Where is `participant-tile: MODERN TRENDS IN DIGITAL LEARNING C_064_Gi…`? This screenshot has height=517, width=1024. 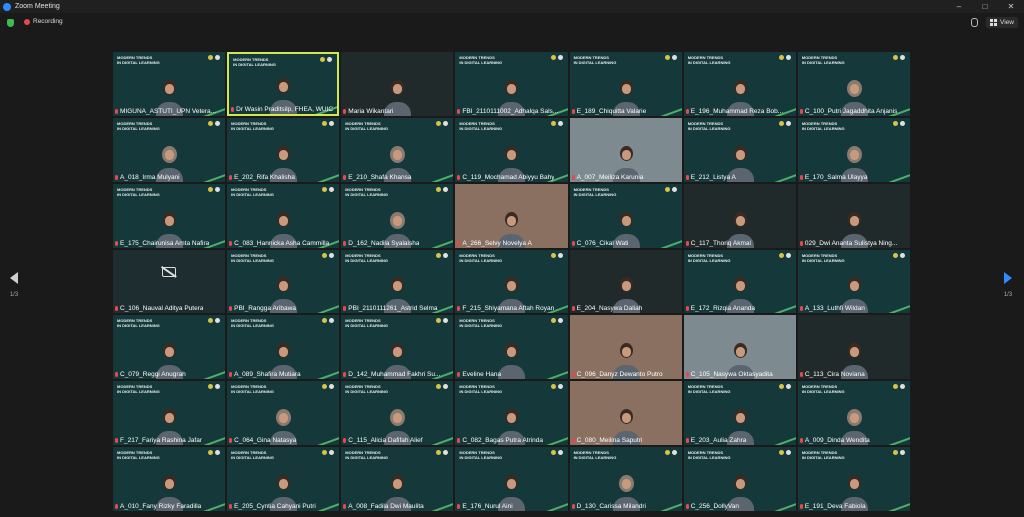 participant-tile: MODERN TRENDS IN DIGITAL LEARNING C_064_Gi… is located at coordinates (283, 413).